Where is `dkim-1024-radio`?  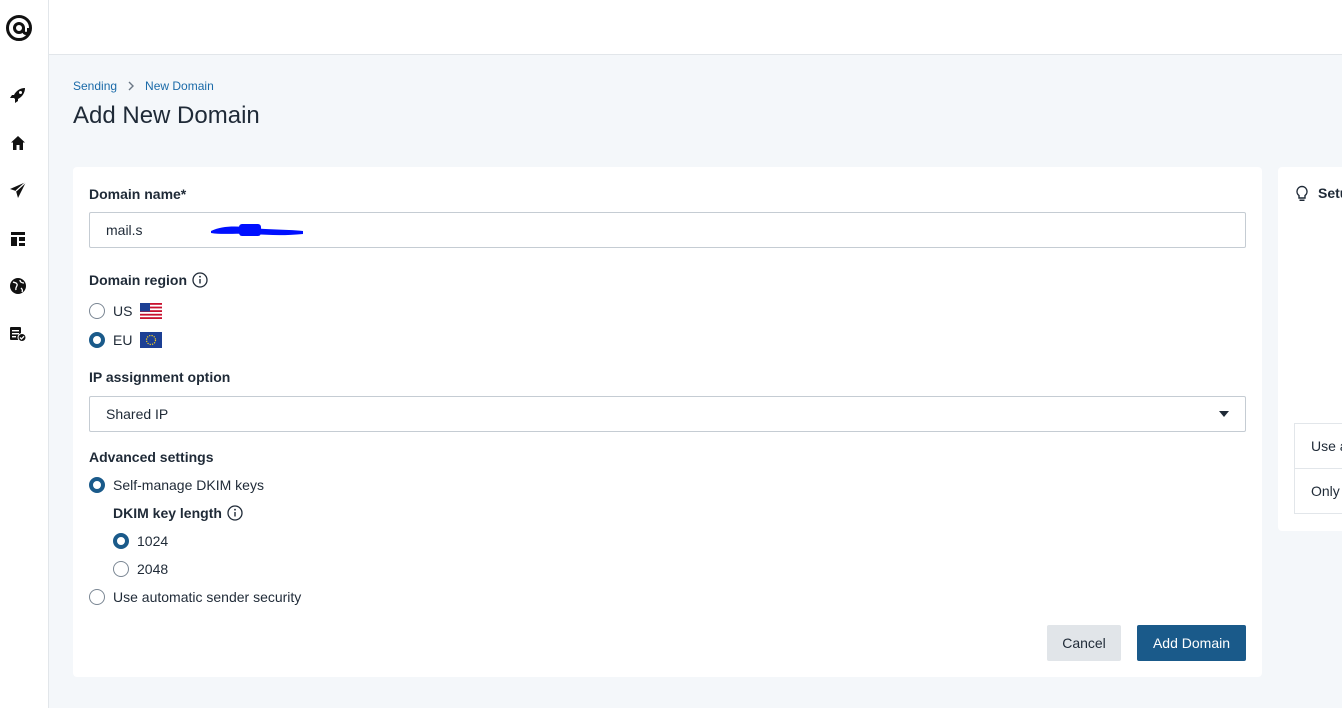
dkim-1024-radio is located at coordinates (121, 541).